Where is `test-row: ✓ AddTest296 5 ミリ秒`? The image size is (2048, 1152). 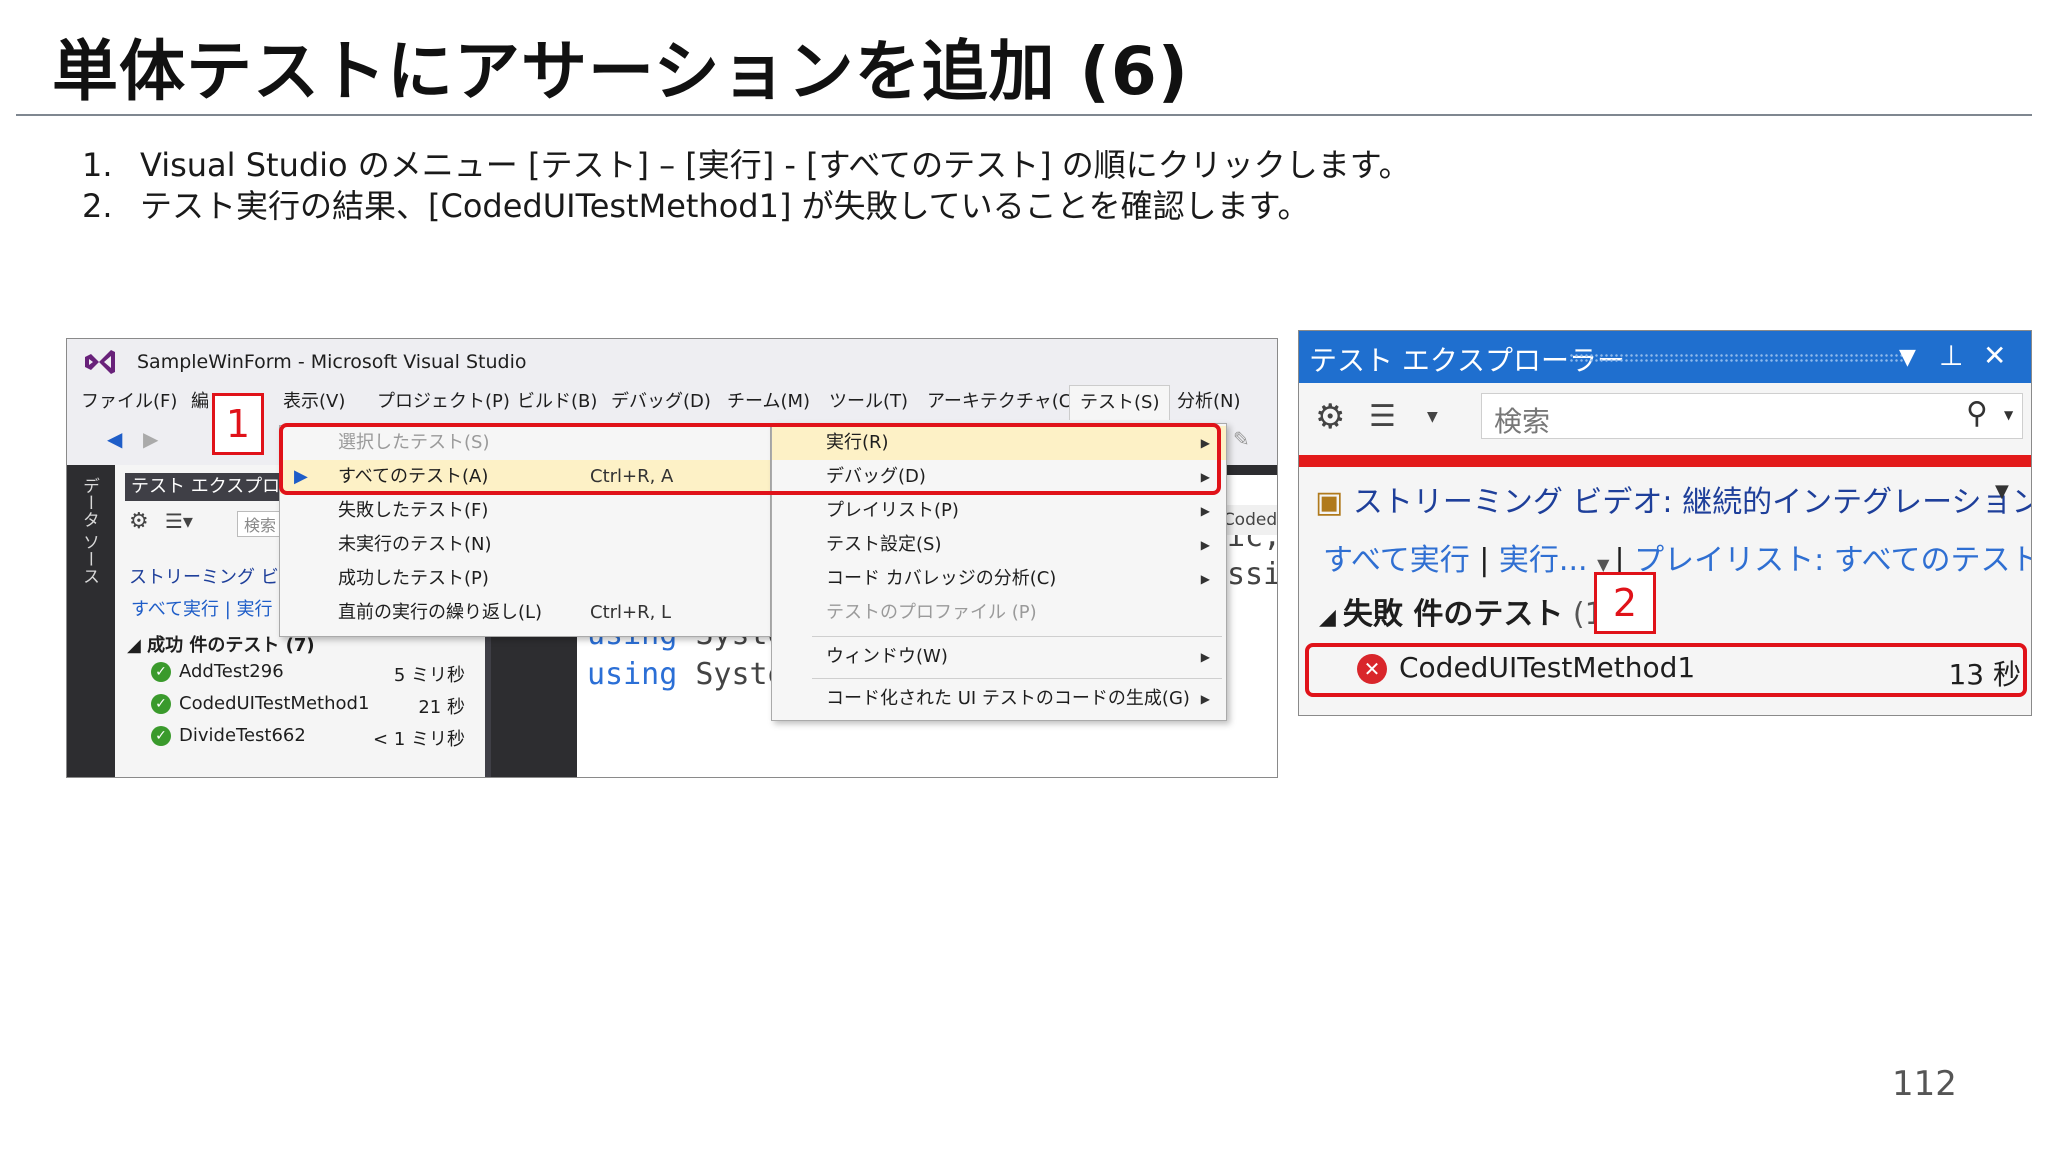
test-row: ✓ AddTest296 5 ミリ秒 is located at coordinates (311, 676).